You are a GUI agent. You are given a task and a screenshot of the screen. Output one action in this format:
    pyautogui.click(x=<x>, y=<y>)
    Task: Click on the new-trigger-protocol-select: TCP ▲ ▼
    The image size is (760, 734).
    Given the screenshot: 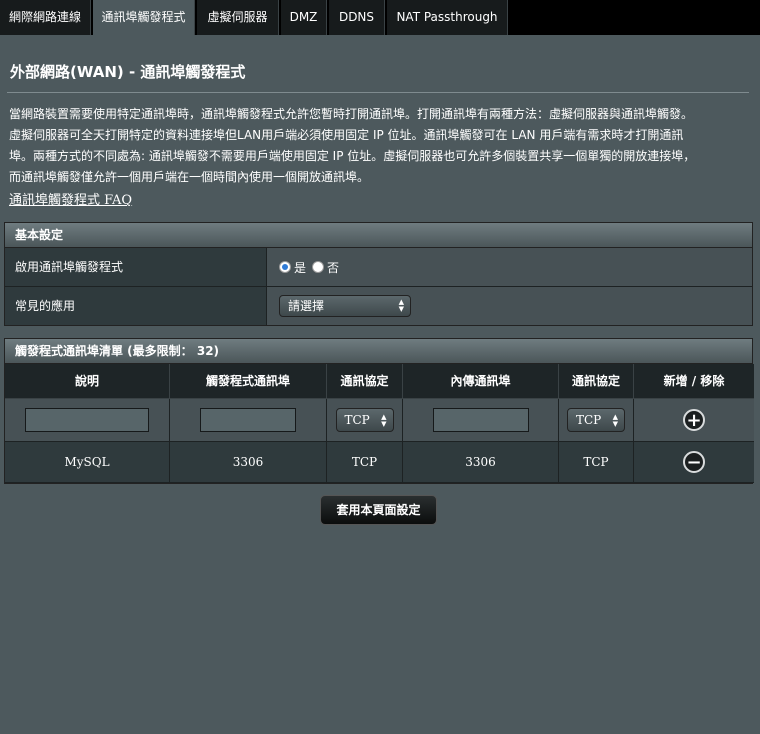 What is the action you would take?
    pyautogui.click(x=364, y=420)
    